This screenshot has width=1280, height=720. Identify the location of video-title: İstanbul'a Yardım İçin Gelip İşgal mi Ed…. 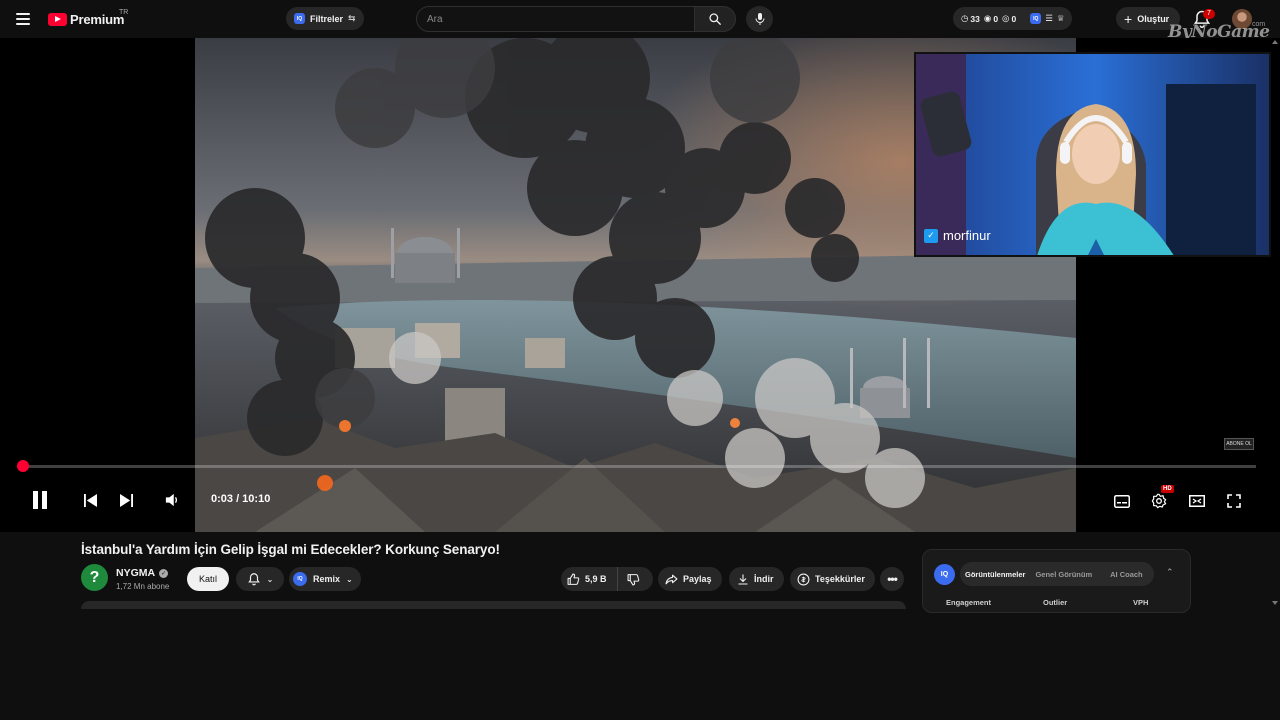
(290, 549).